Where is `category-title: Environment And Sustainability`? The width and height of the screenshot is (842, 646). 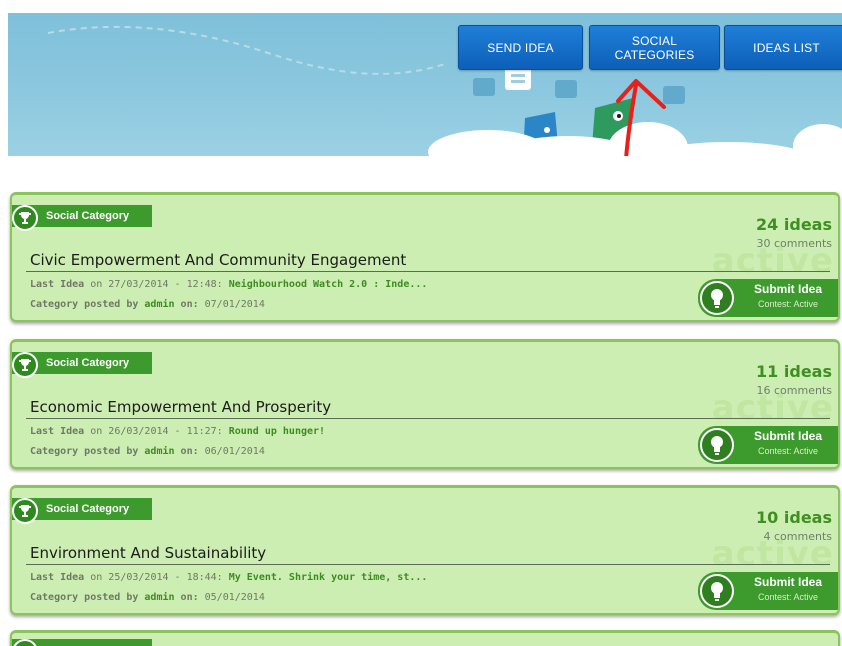 category-title: Environment And Sustainability is located at coordinates (148, 553).